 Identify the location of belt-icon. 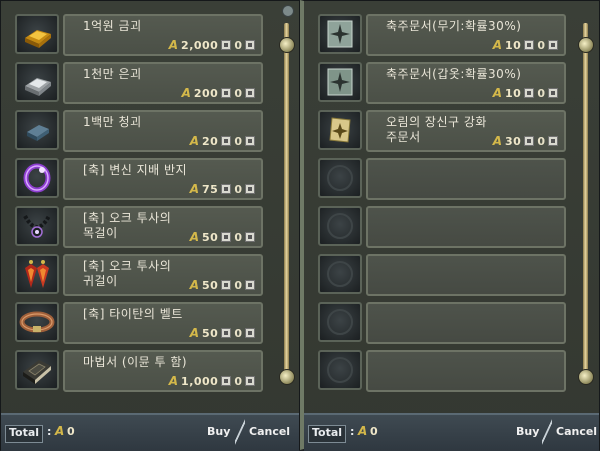
(37, 322).